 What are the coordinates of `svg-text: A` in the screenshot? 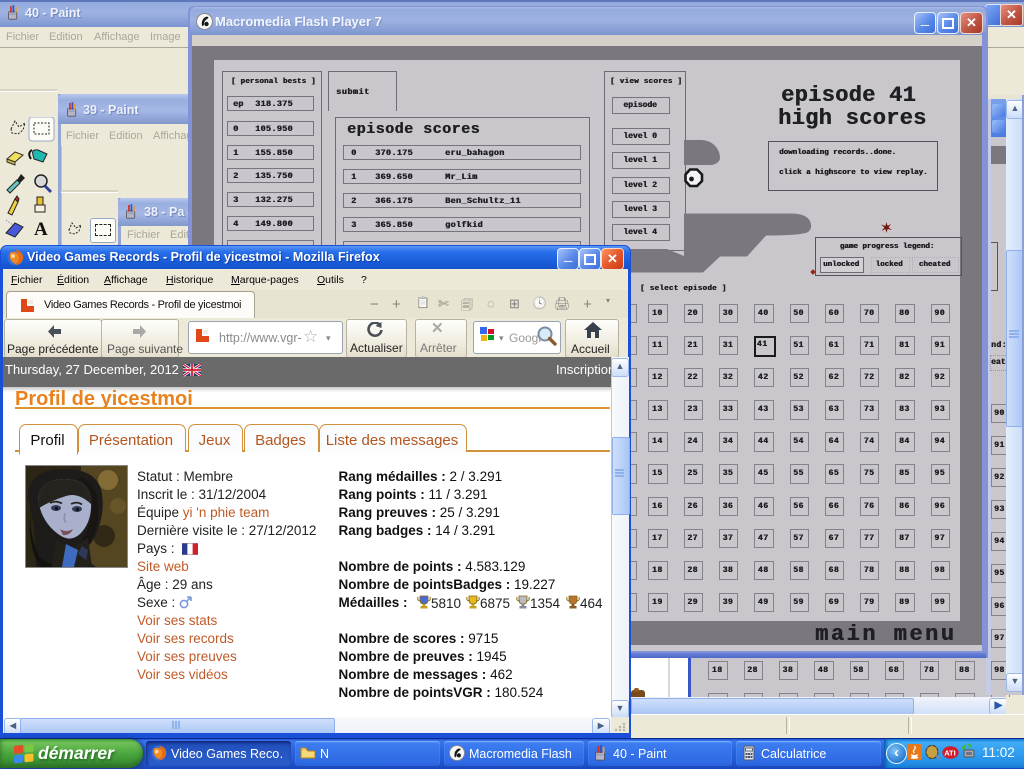 It's located at (41, 229).